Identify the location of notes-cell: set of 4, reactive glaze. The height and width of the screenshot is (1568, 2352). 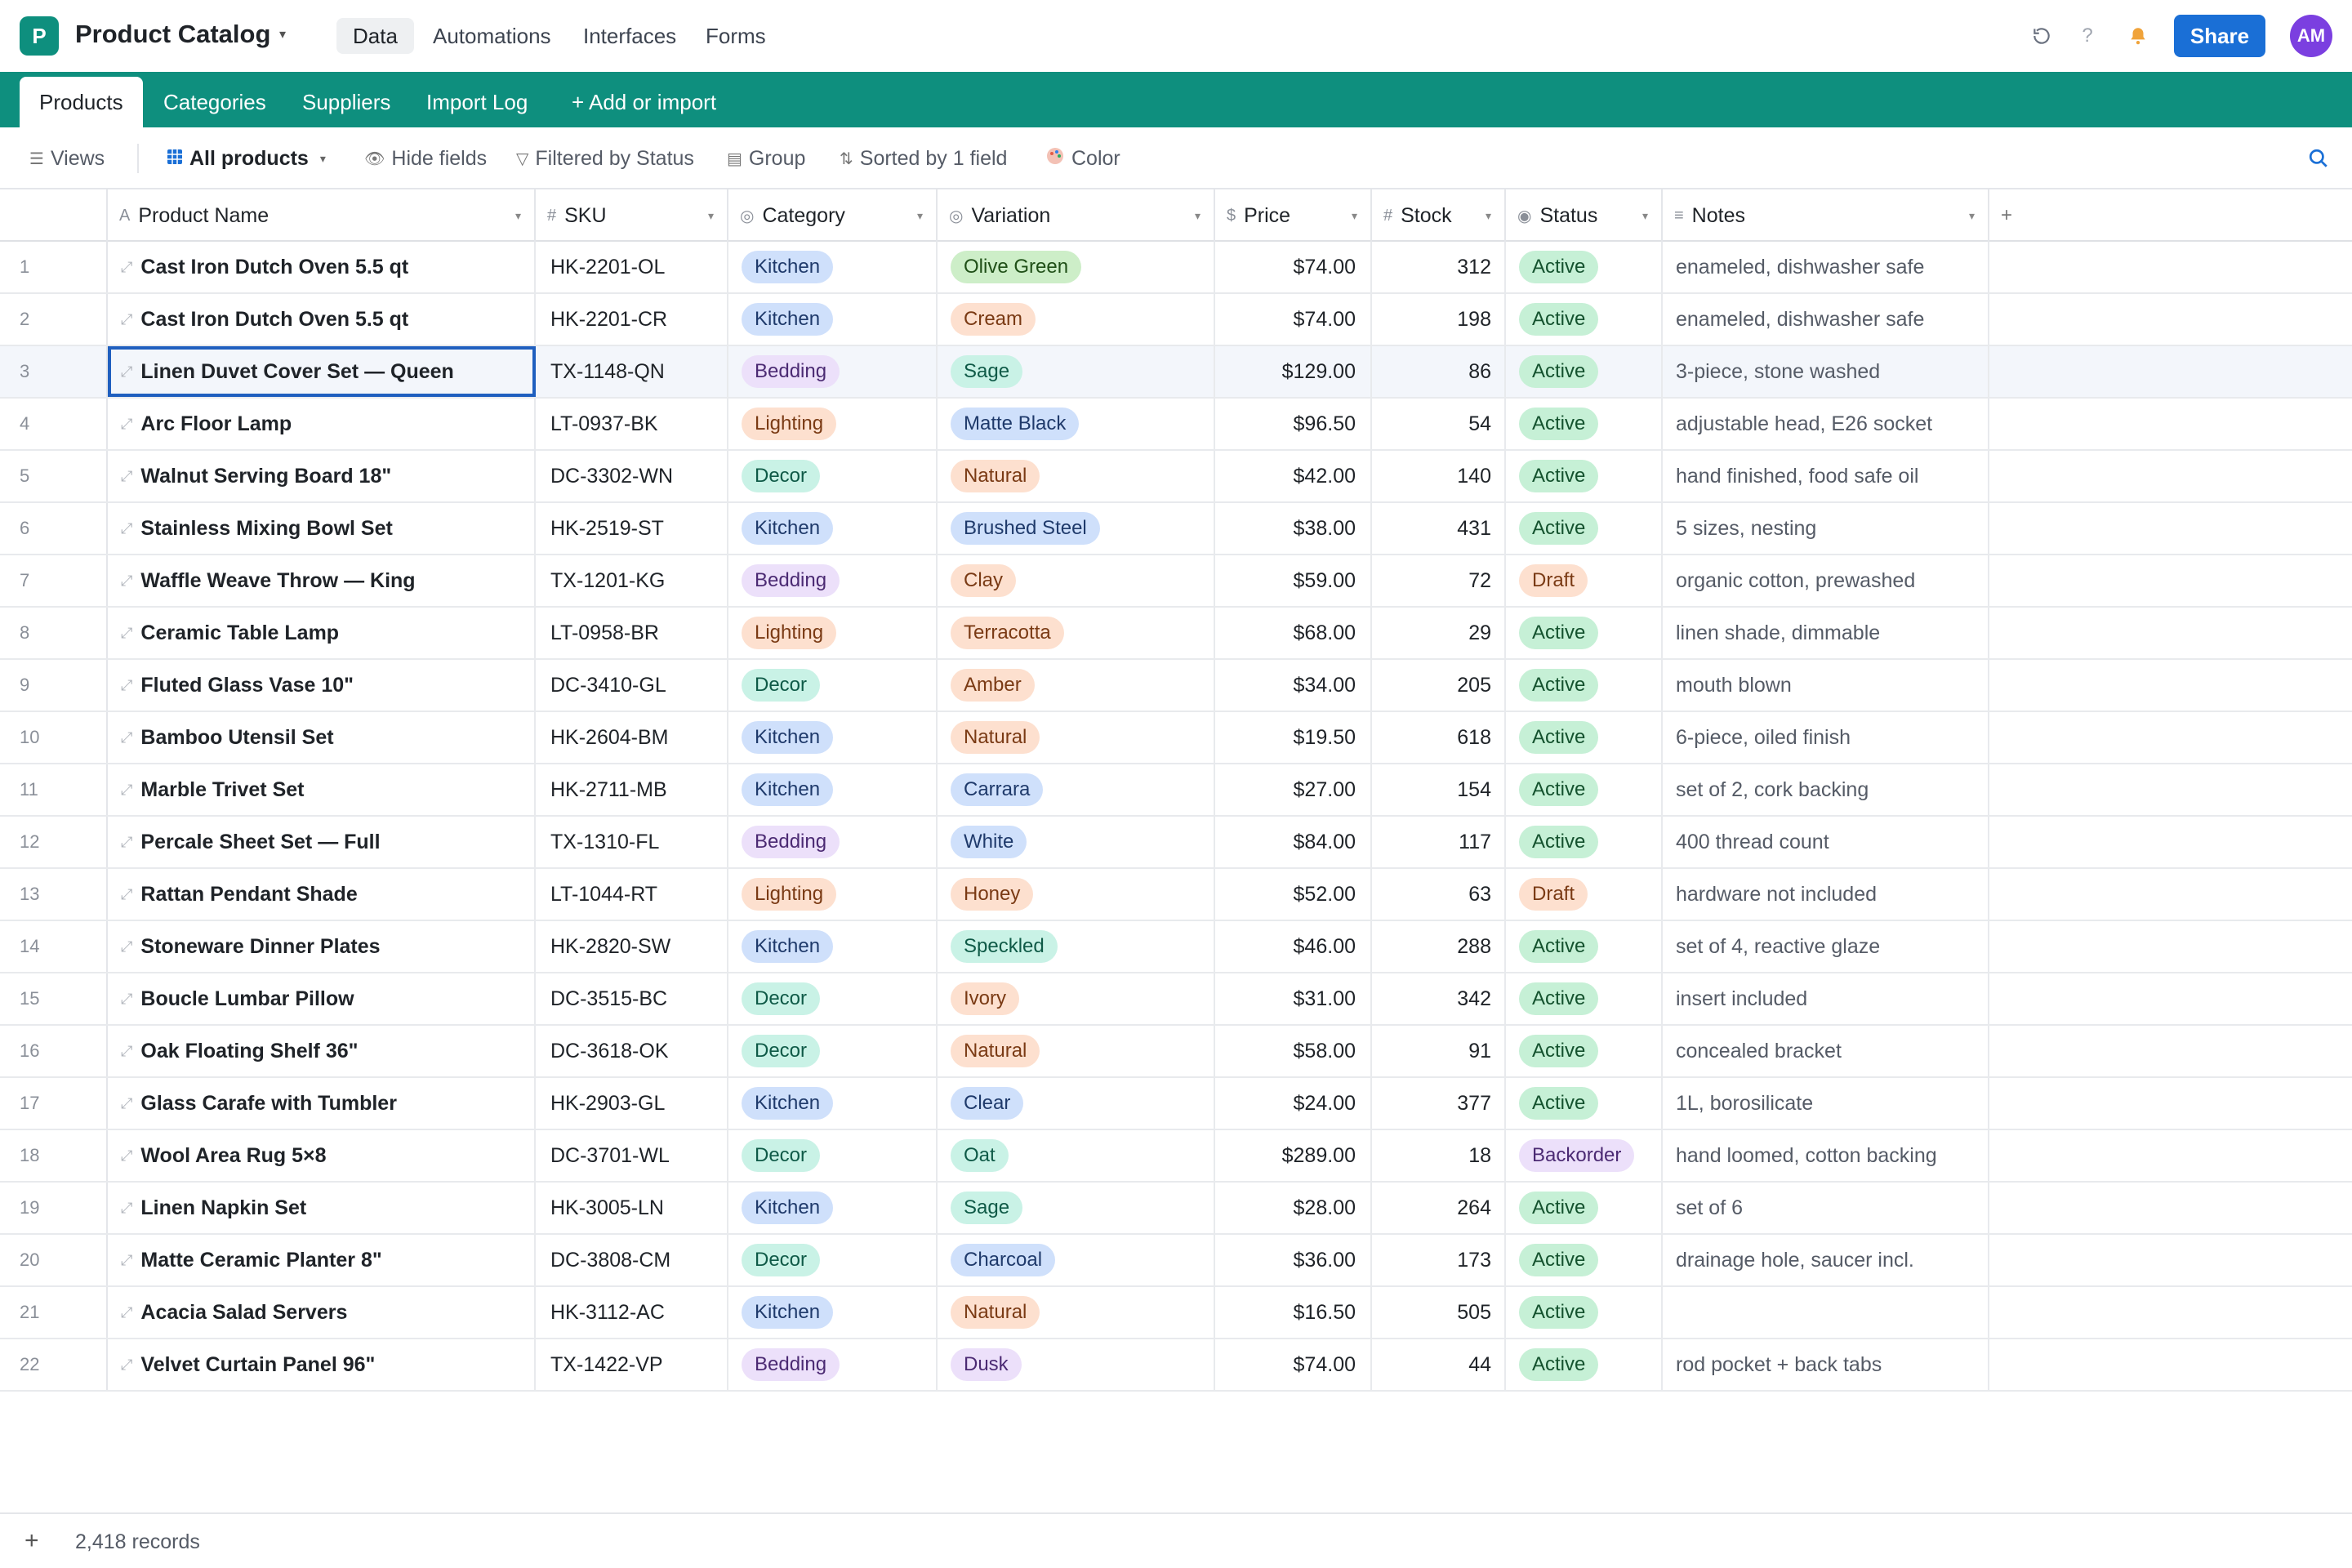
(1826, 946).